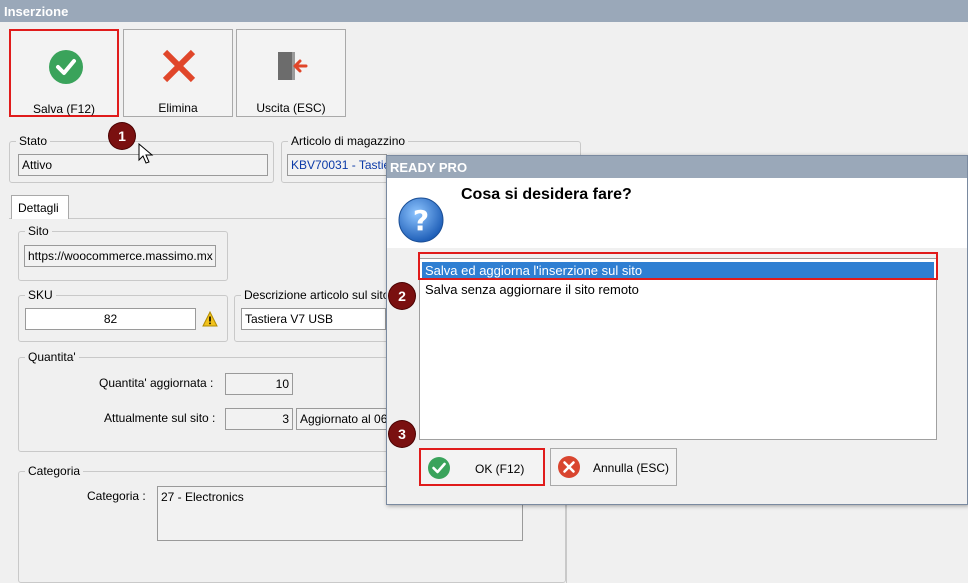  I want to click on ok-button: OK (F12), so click(482, 467).